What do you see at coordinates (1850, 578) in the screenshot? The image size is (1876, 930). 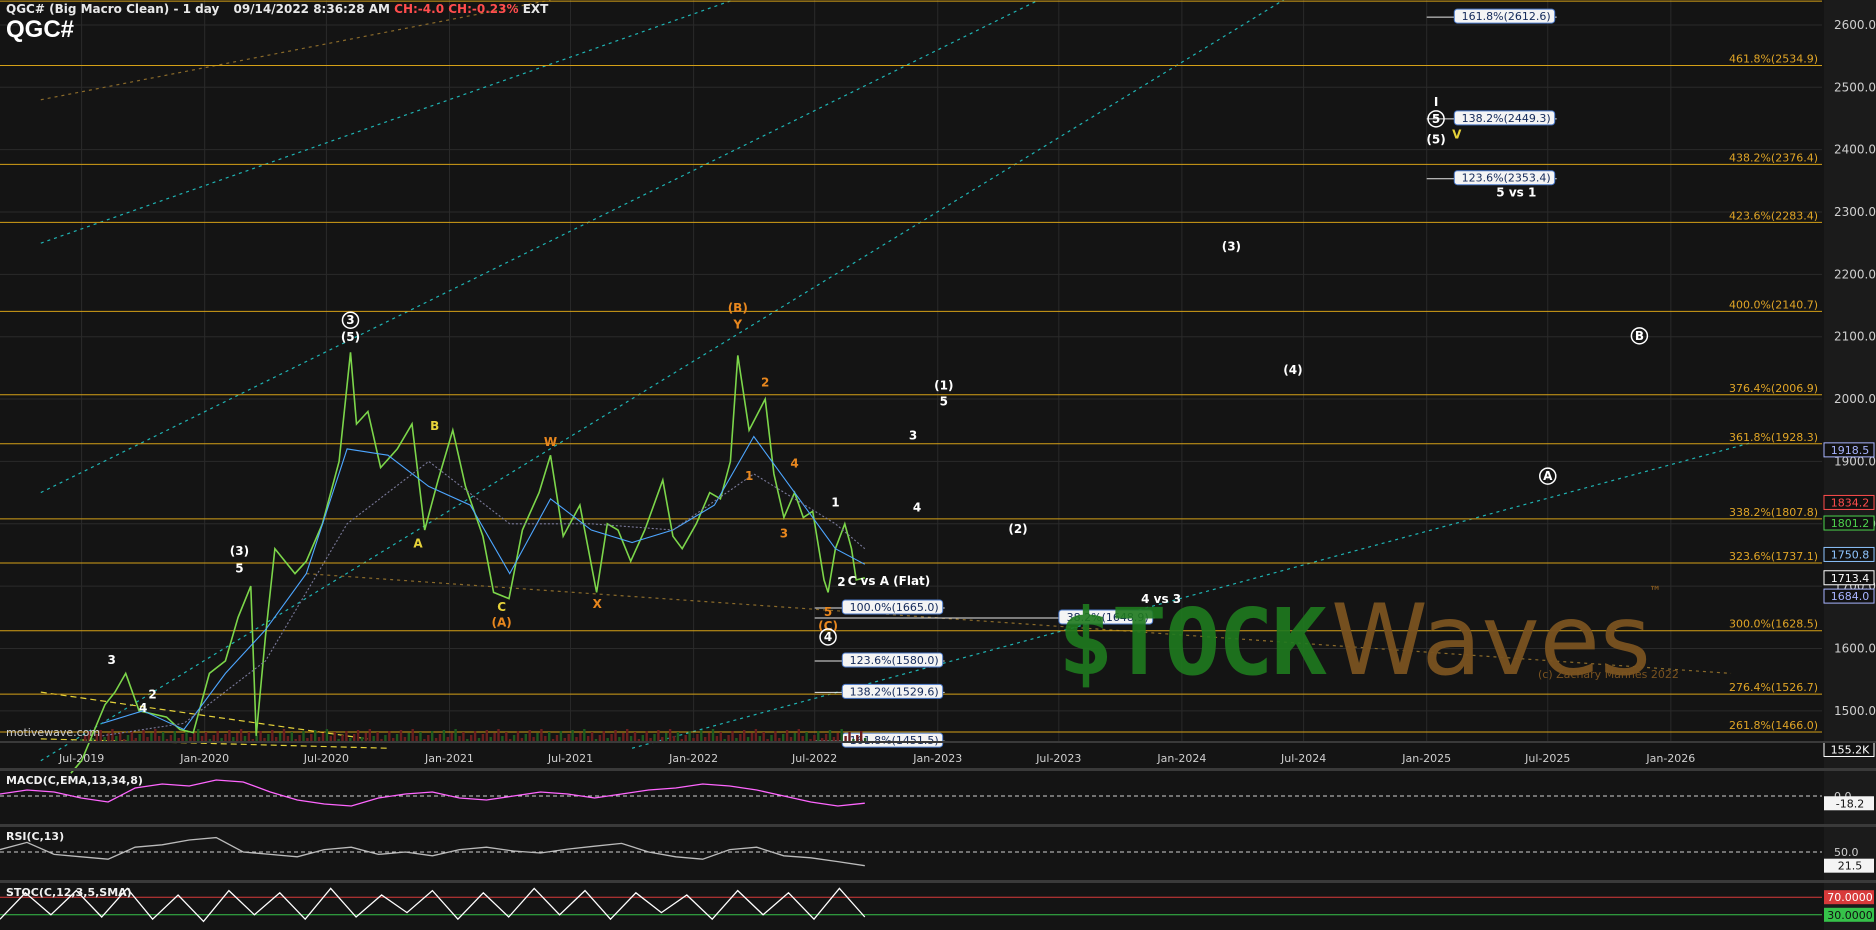 I see `price-tag: 1713.4` at bounding box center [1850, 578].